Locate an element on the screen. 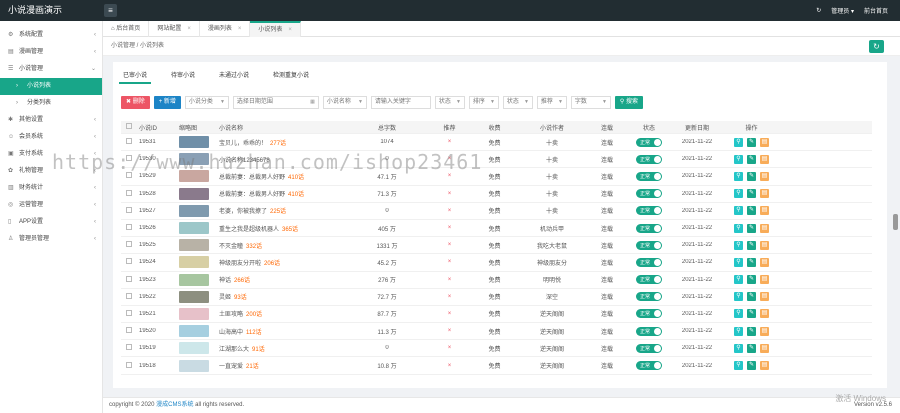 This screenshot has height=413, width=900. chapter-count: 21话 is located at coordinates (252, 367).